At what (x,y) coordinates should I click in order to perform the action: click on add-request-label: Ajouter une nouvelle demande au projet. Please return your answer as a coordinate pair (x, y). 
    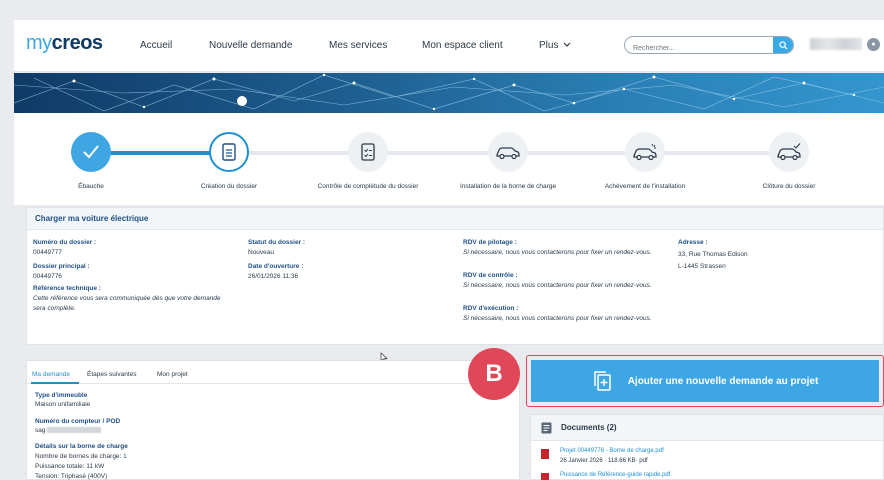
    Looking at the image, I should click on (723, 381).